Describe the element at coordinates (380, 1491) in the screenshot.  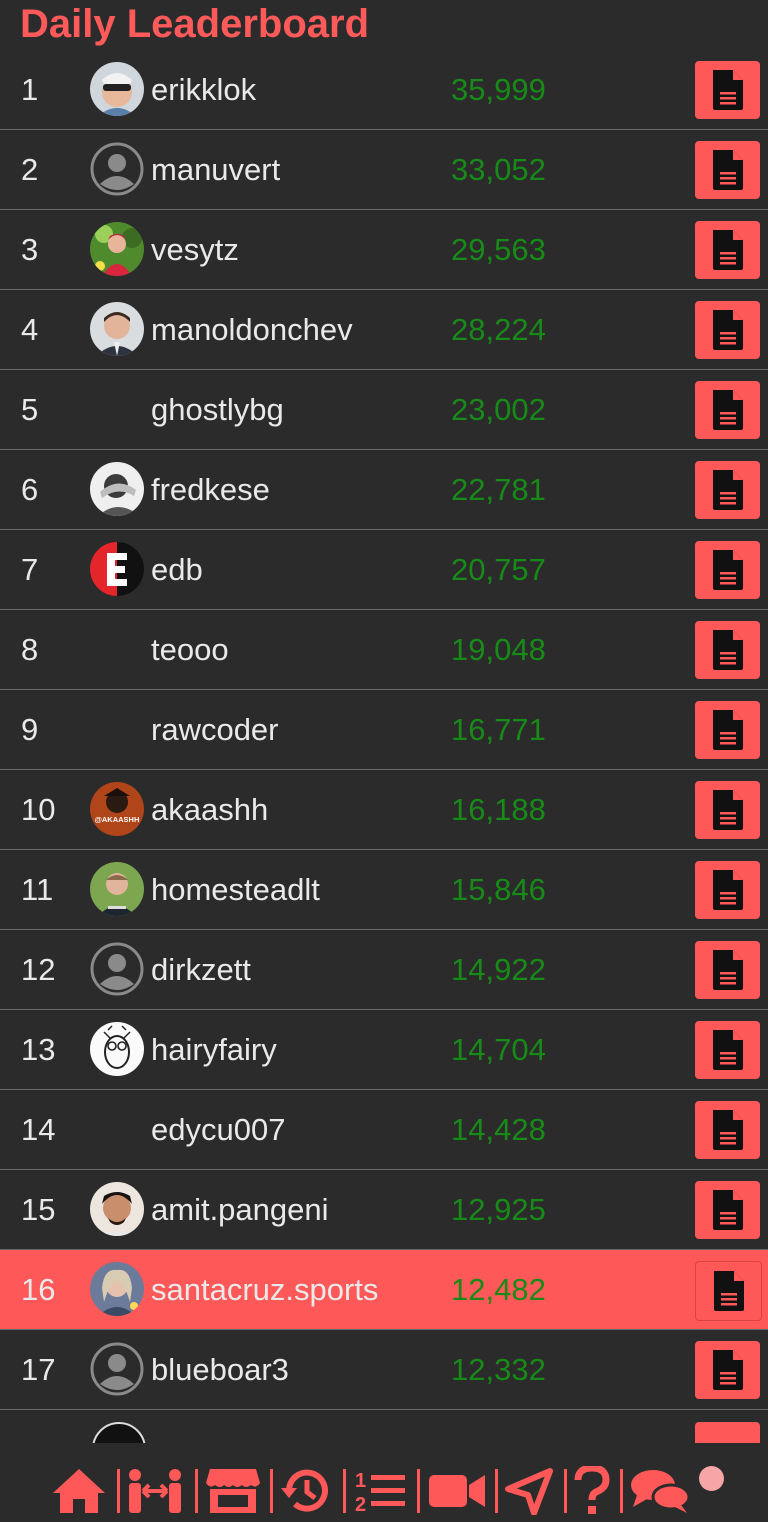
I see `ranked-list-icon: 12` at that location.